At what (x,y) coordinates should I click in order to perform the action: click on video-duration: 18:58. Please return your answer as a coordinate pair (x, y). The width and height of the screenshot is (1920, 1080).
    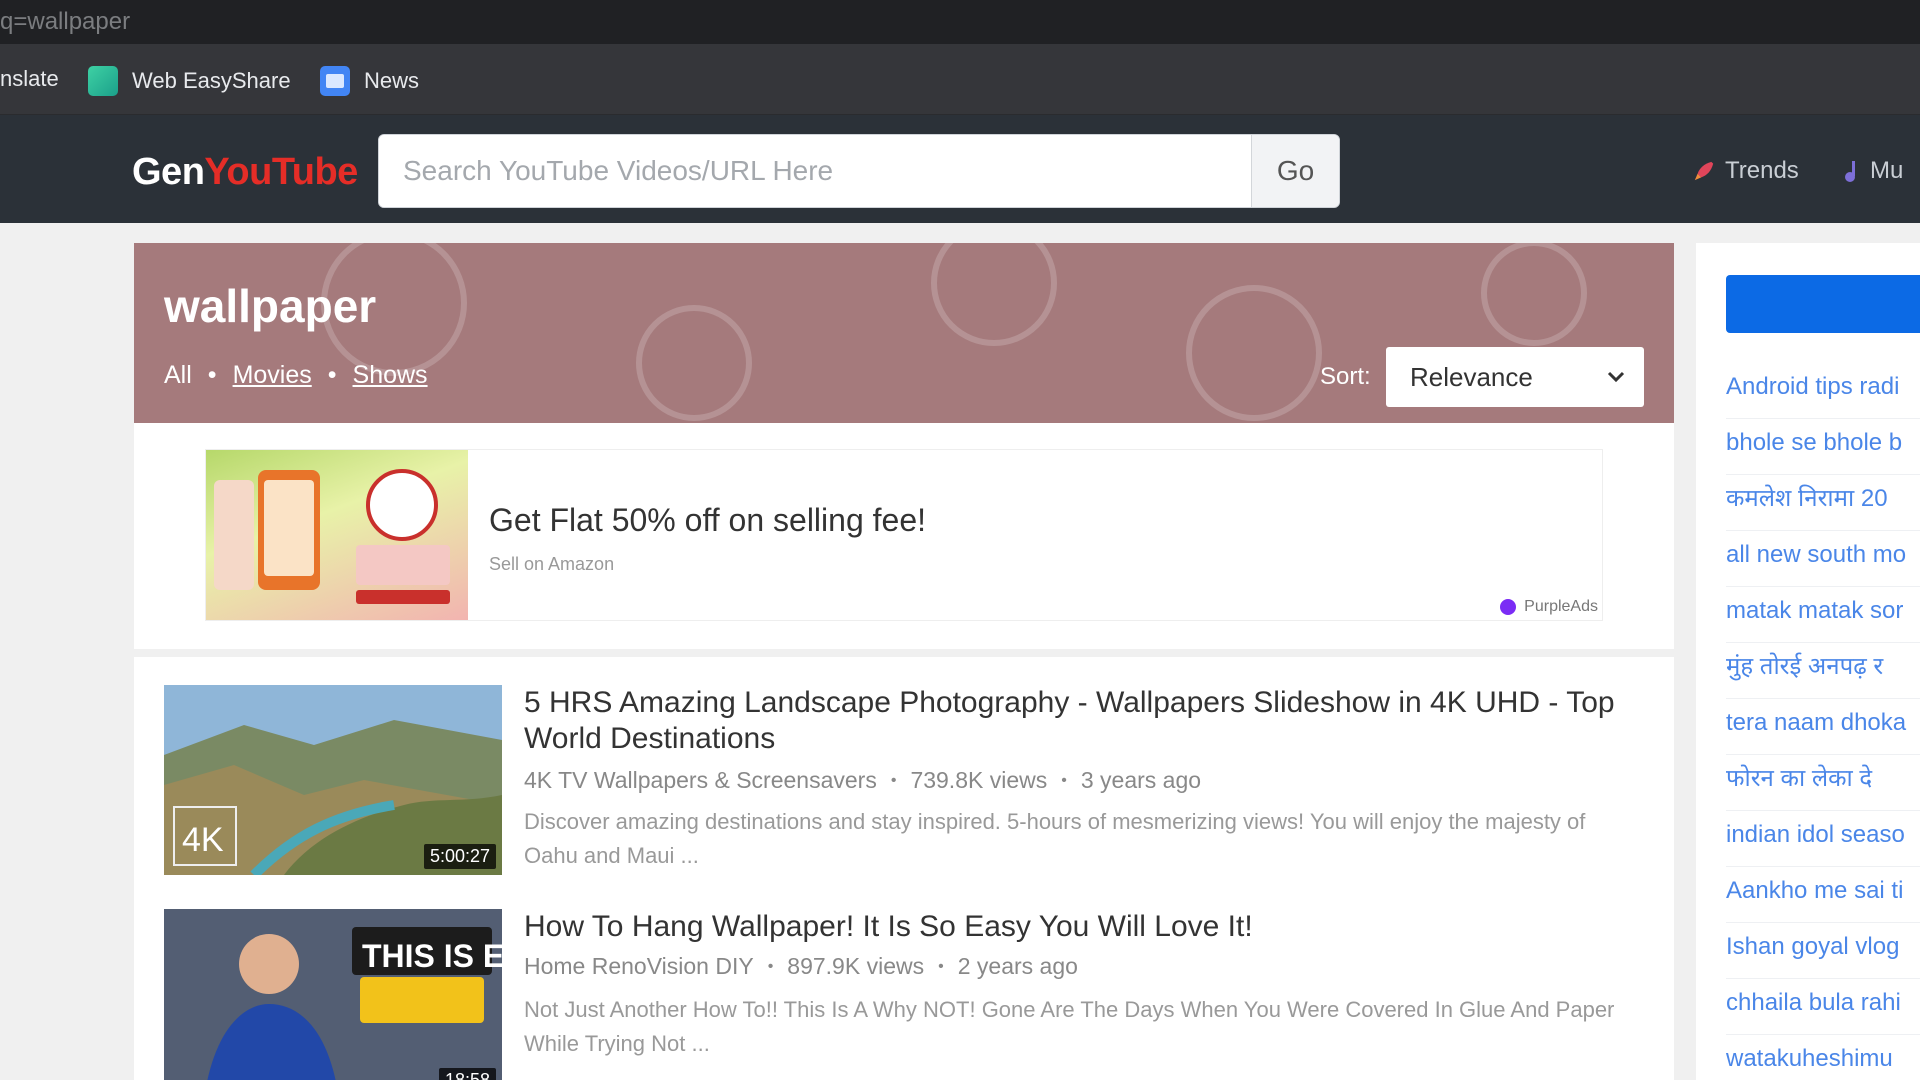
    Looking at the image, I should click on (467, 1074).